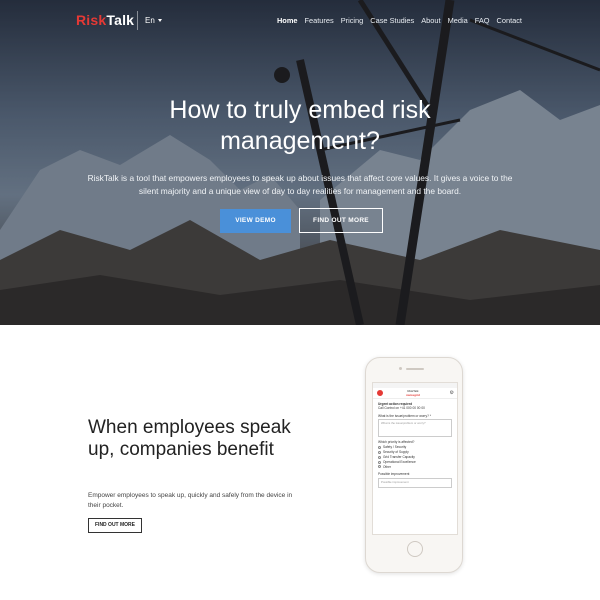 The height and width of the screenshot is (600, 600). What do you see at coordinates (115, 525) in the screenshot?
I see `section-find-out-more-button: FIND OUT MORE` at bounding box center [115, 525].